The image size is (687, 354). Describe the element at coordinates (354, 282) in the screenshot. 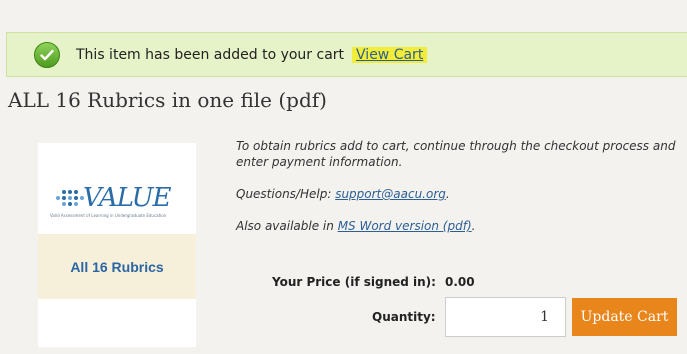

I see `price-label: Your Price (if signed in):` at that location.